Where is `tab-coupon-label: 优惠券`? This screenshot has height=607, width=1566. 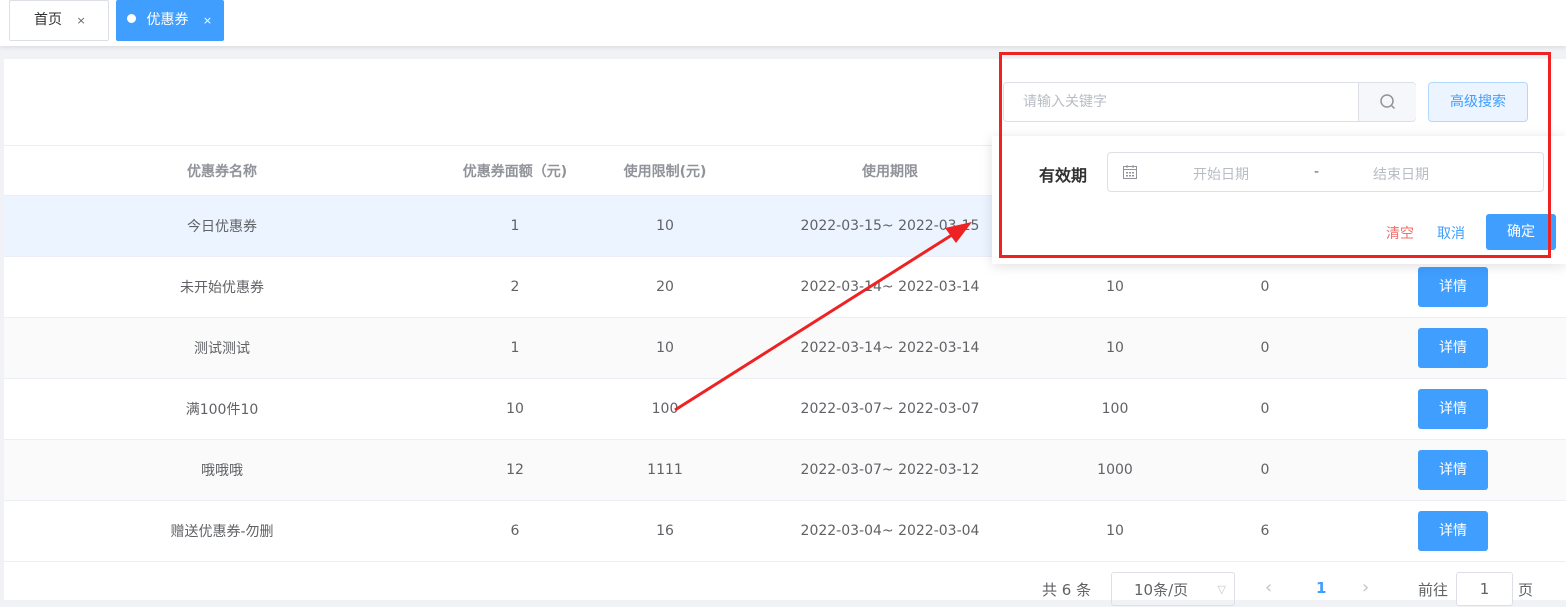 tab-coupon-label: 优惠券 is located at coordinates (167, 20).